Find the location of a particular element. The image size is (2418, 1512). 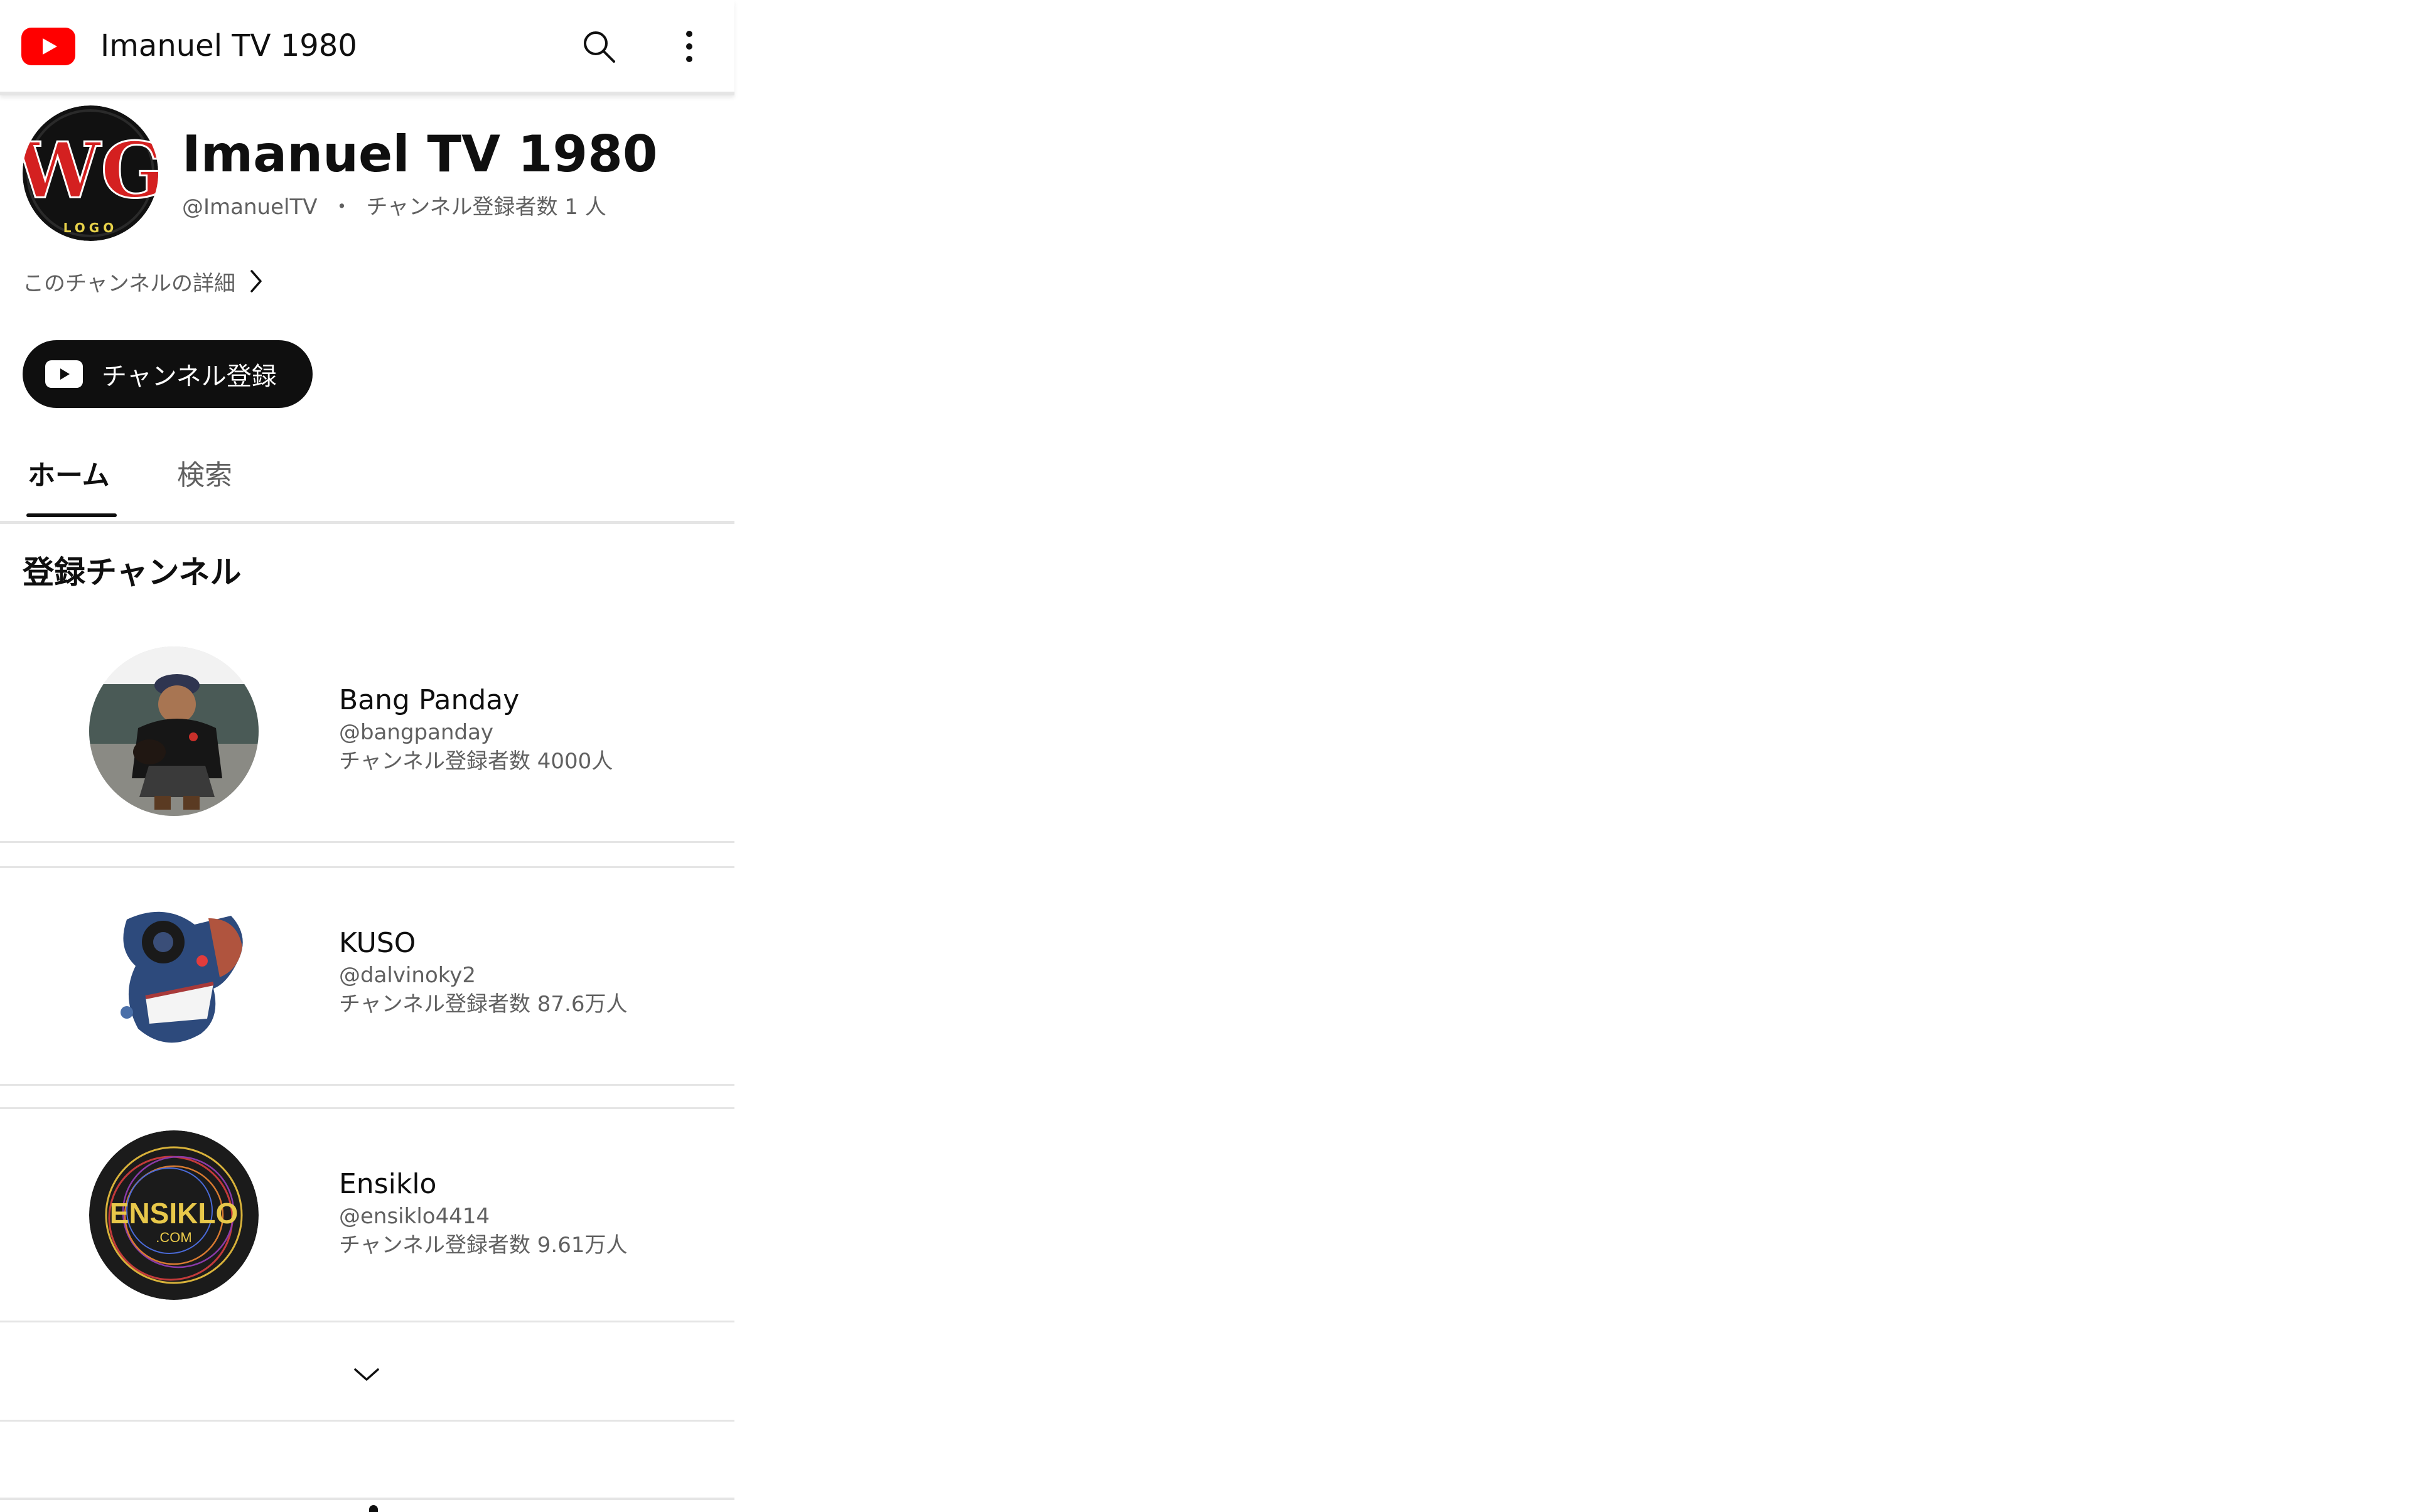

youtube-play-icon is located at coordinates (64, 374).